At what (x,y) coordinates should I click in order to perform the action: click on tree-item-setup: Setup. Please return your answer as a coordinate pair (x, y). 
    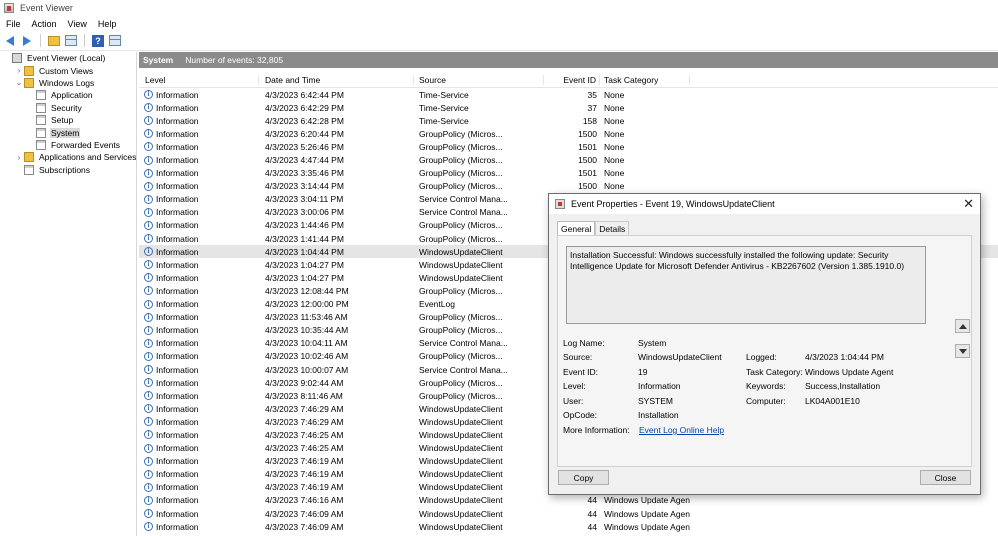
    Looking at the image, I should click on (68, 120).